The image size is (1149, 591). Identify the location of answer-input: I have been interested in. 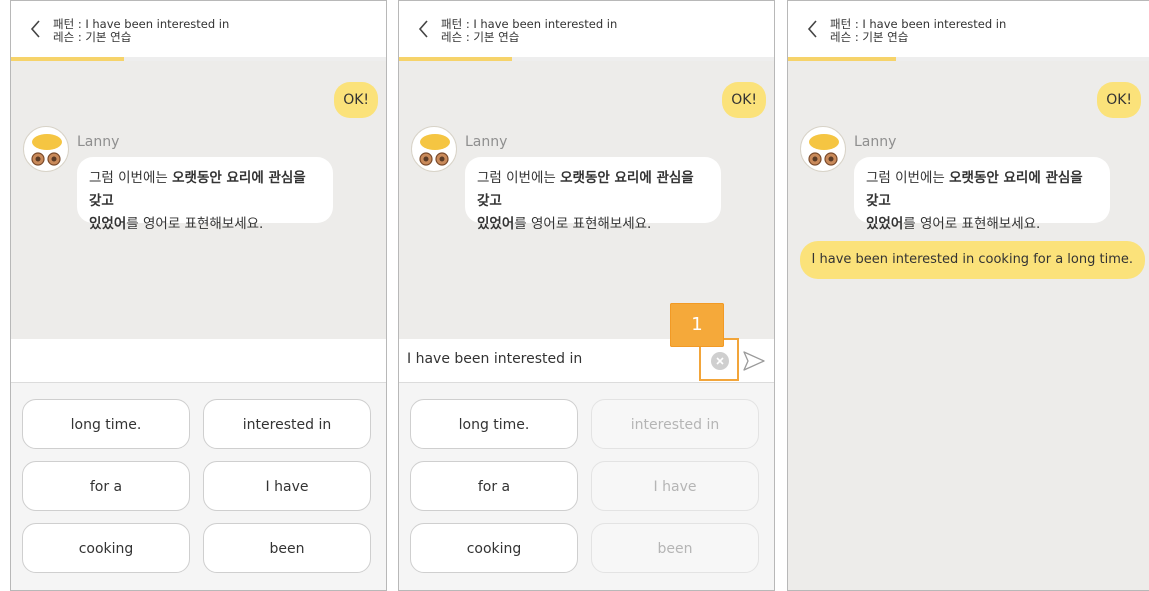
(494, 359).